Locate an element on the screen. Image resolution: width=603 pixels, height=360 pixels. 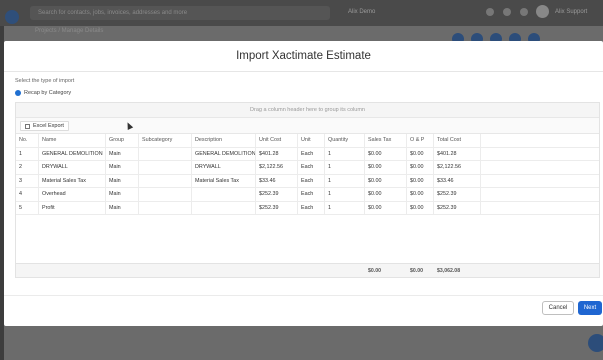
column-header-description: Description is located at coordinates (224, 140).